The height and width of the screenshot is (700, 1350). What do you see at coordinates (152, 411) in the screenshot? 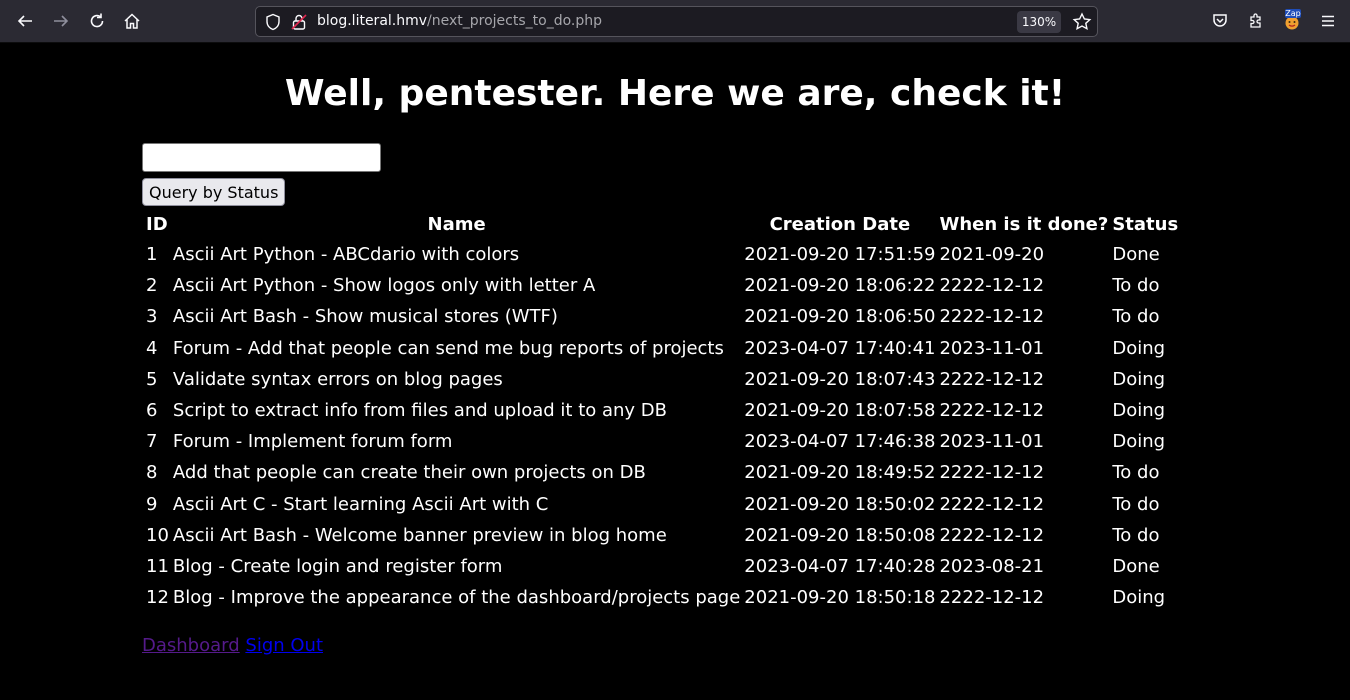
I see `cell-id: 6` at bounding box center [152, 411].